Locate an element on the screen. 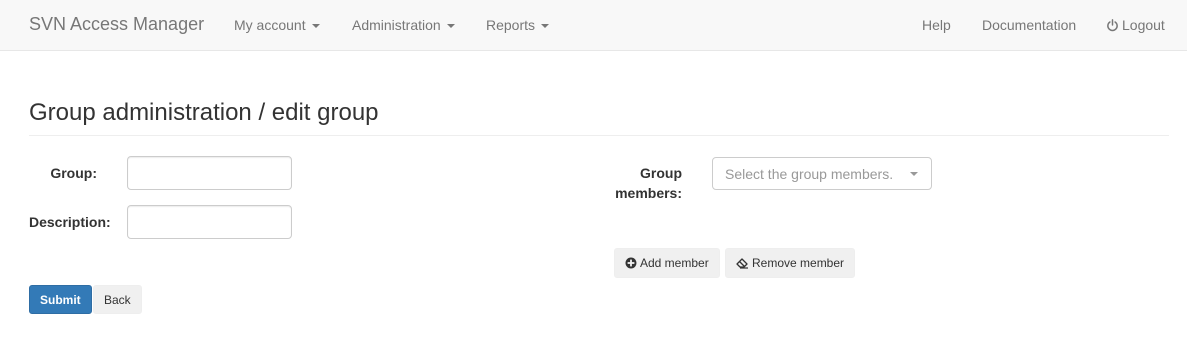 The image size is (1187, 353). documentation-link-label: Documentation is located at coordinates (1029, 25).